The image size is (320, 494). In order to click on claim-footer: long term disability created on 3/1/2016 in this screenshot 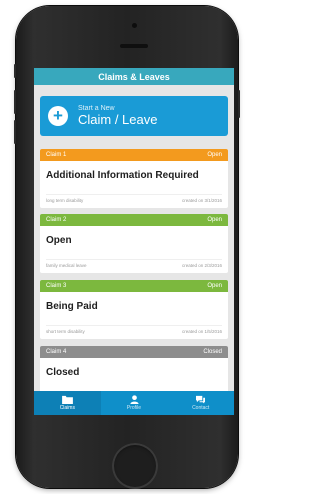, I will do `click(134, 198)`.